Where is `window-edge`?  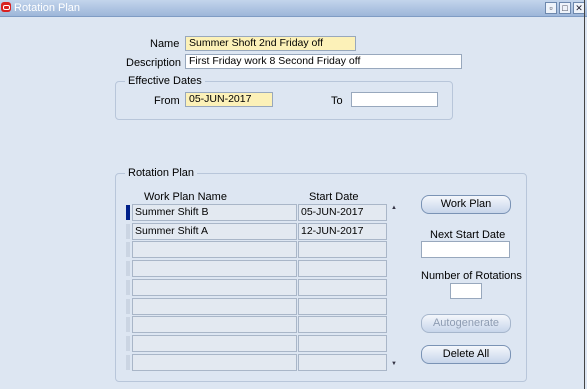
window-edge is located at coordinates (584, 194).